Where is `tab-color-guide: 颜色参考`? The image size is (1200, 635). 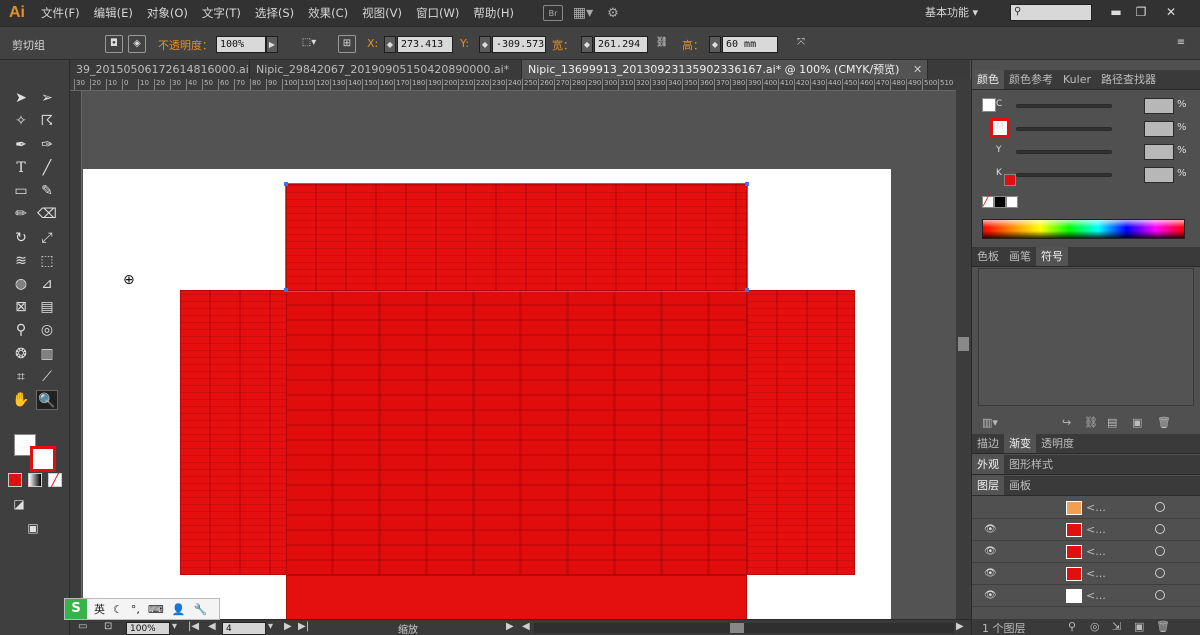 tab-color-guide: 颜色参考 is located at coordinates (1031, 79).